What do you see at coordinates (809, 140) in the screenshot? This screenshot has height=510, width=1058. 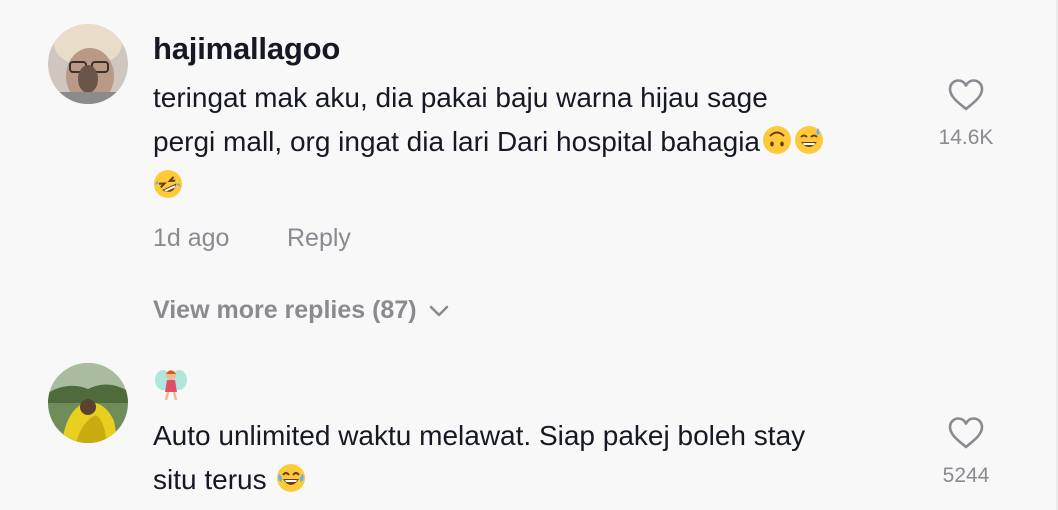 I see `grinning-sweat-face-icon` at bounding box center [809, 140].